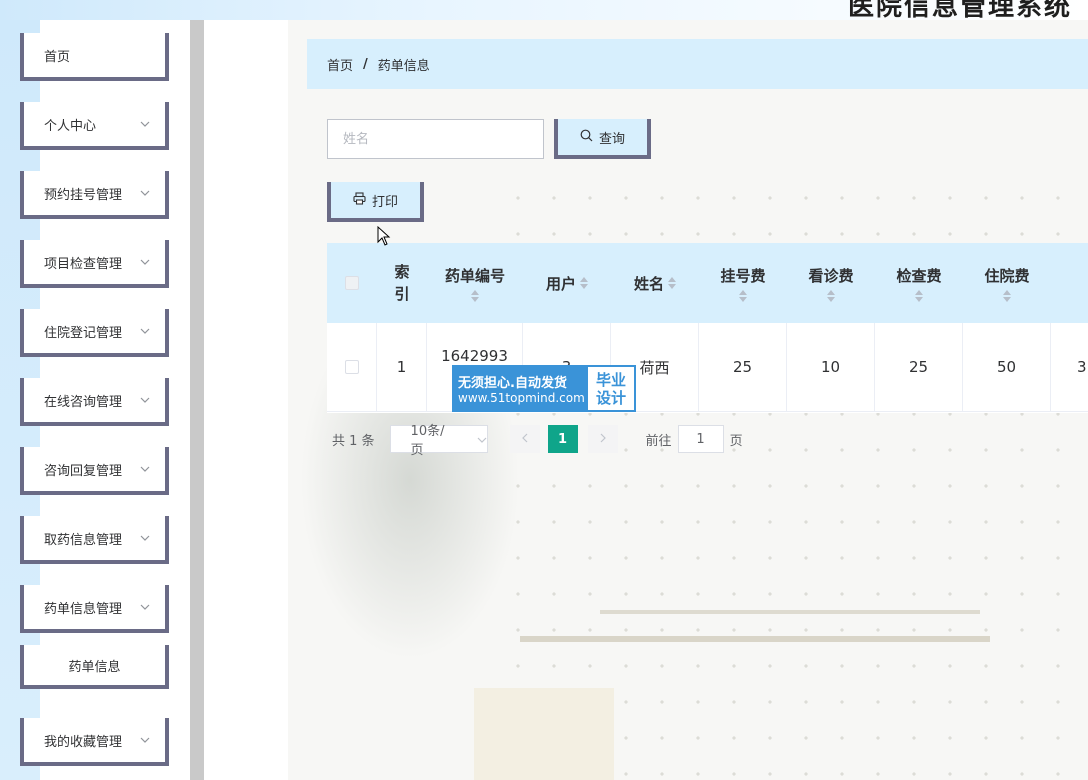 The height and width of the screenshot is (780, 1088). I want to click on breadcrumb-home: 首页, so click(340, 64).